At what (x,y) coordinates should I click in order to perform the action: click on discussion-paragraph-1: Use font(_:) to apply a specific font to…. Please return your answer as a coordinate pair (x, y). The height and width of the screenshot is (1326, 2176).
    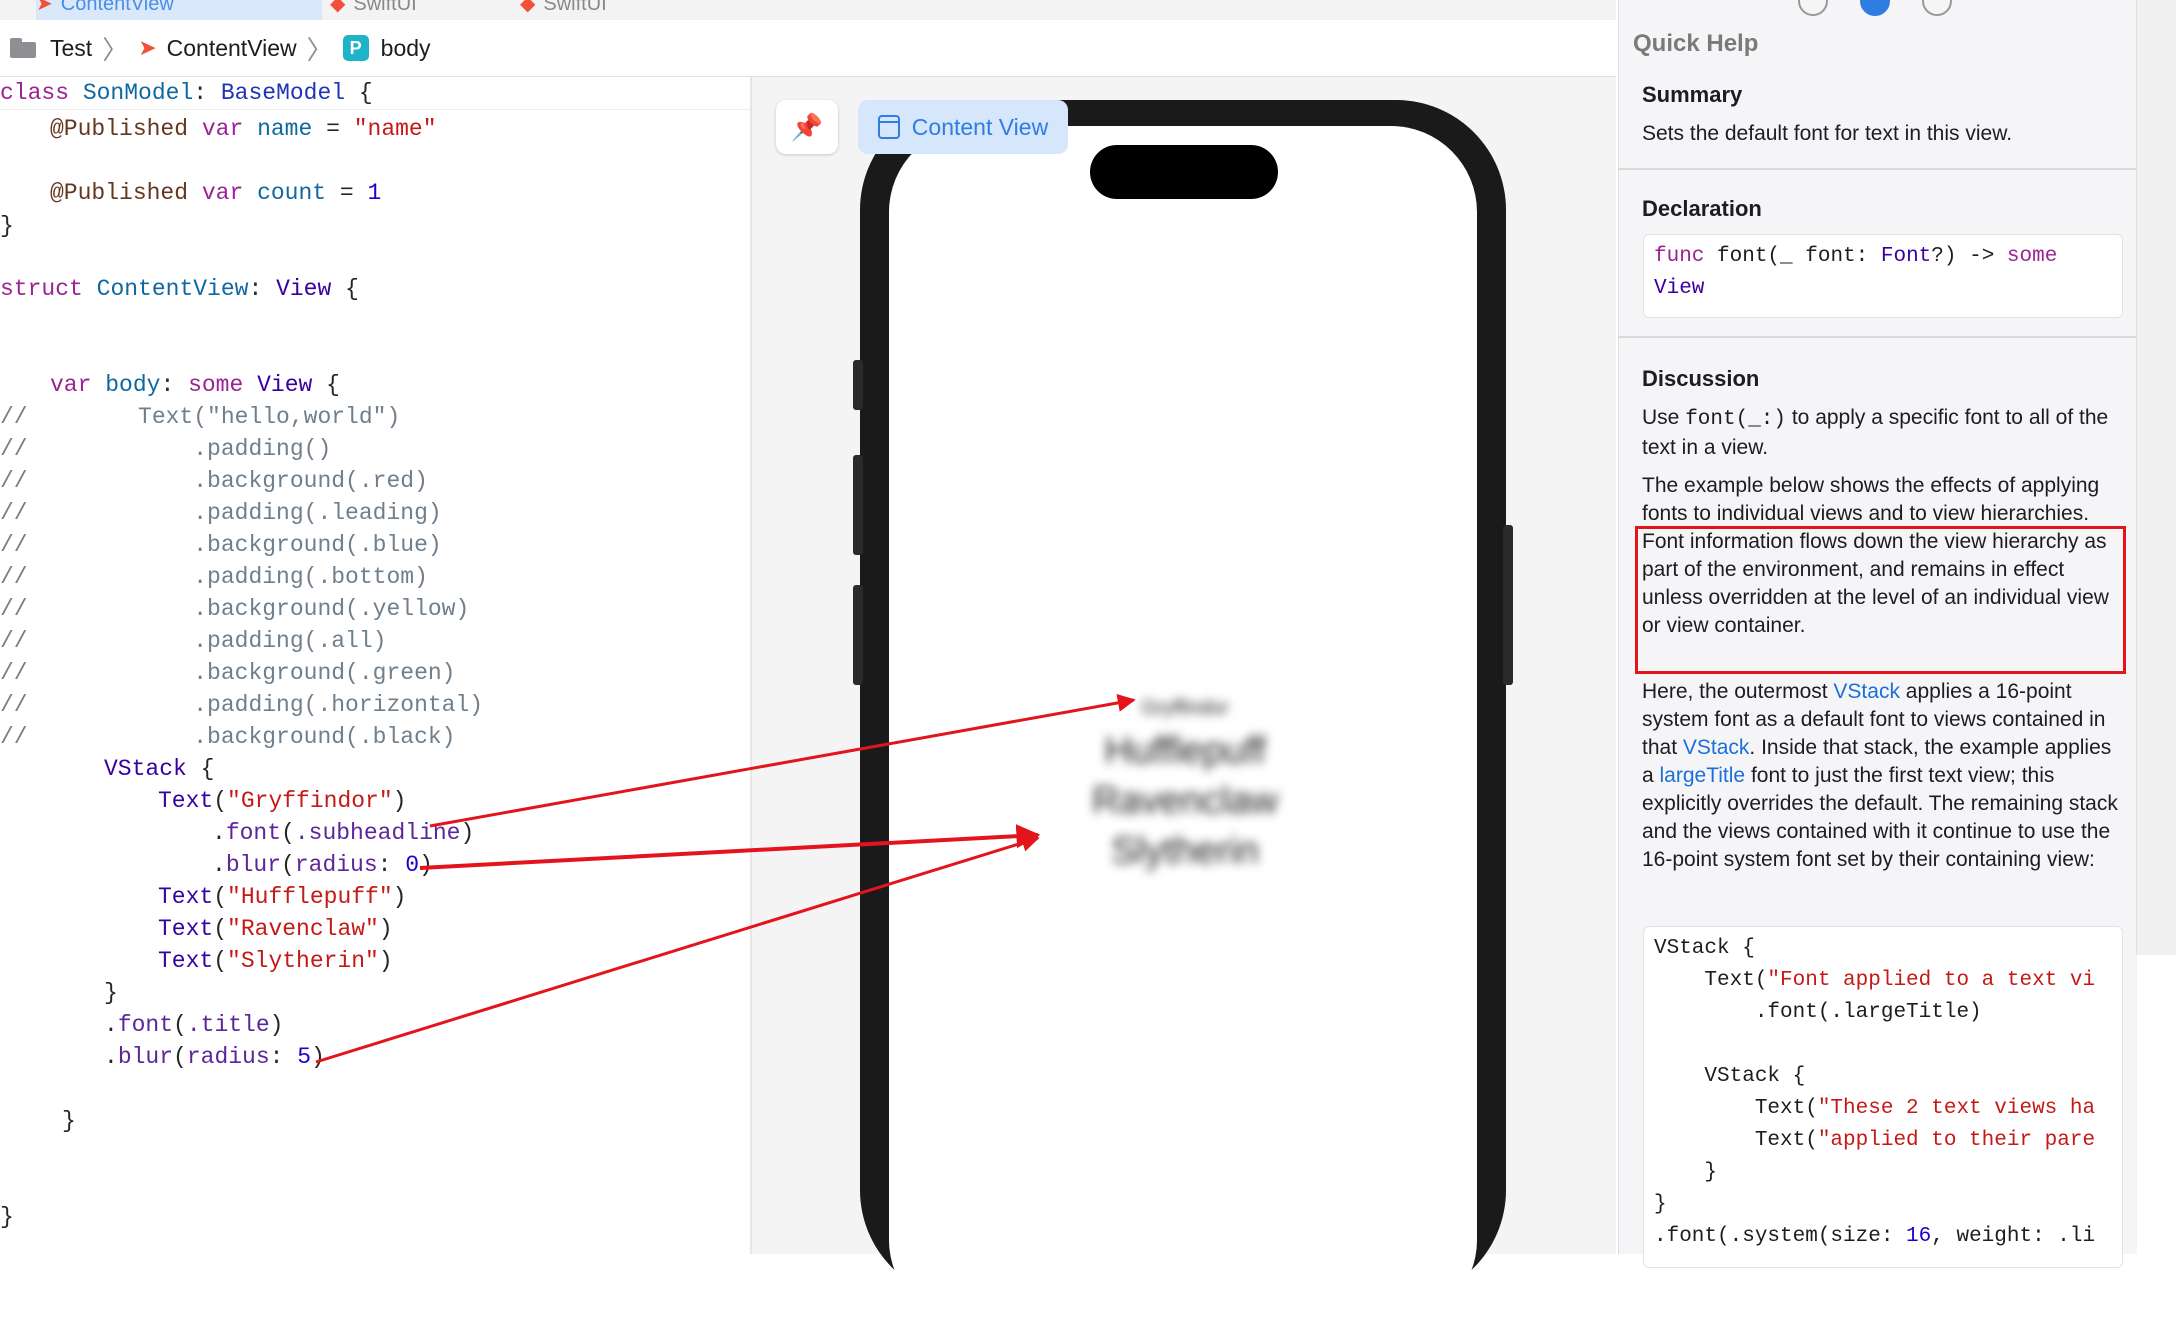
    Looking at the image, I should click on (1875, 432).